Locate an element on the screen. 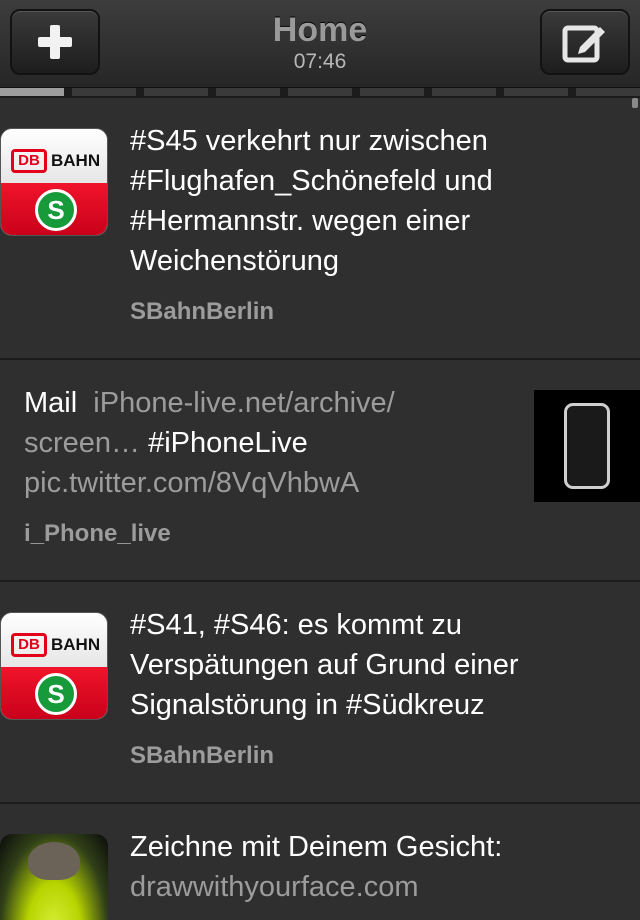 The image size is (640, 920). navigation-bar: Home 07:46 is located at coordinates (320, 44).